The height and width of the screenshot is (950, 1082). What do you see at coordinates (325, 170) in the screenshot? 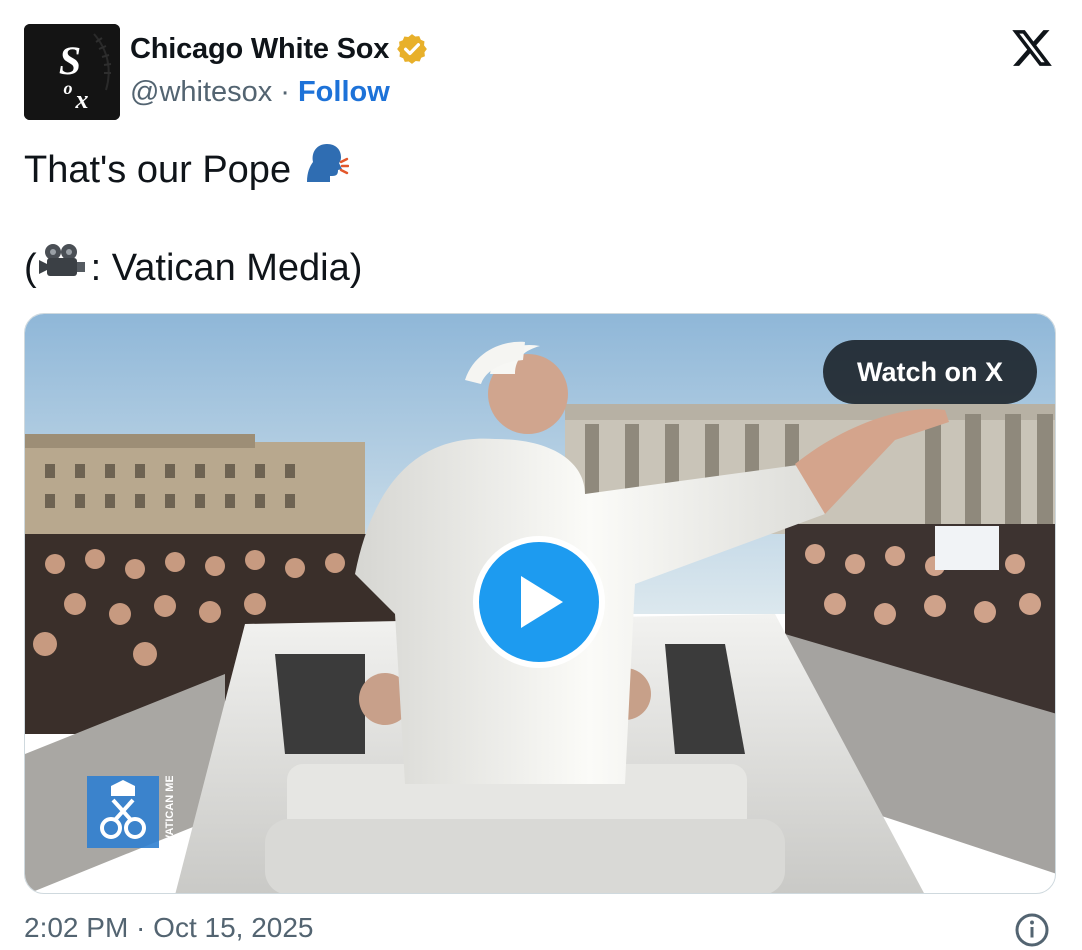
I see `speaking-head-icon` at bounding box center [325, 170].